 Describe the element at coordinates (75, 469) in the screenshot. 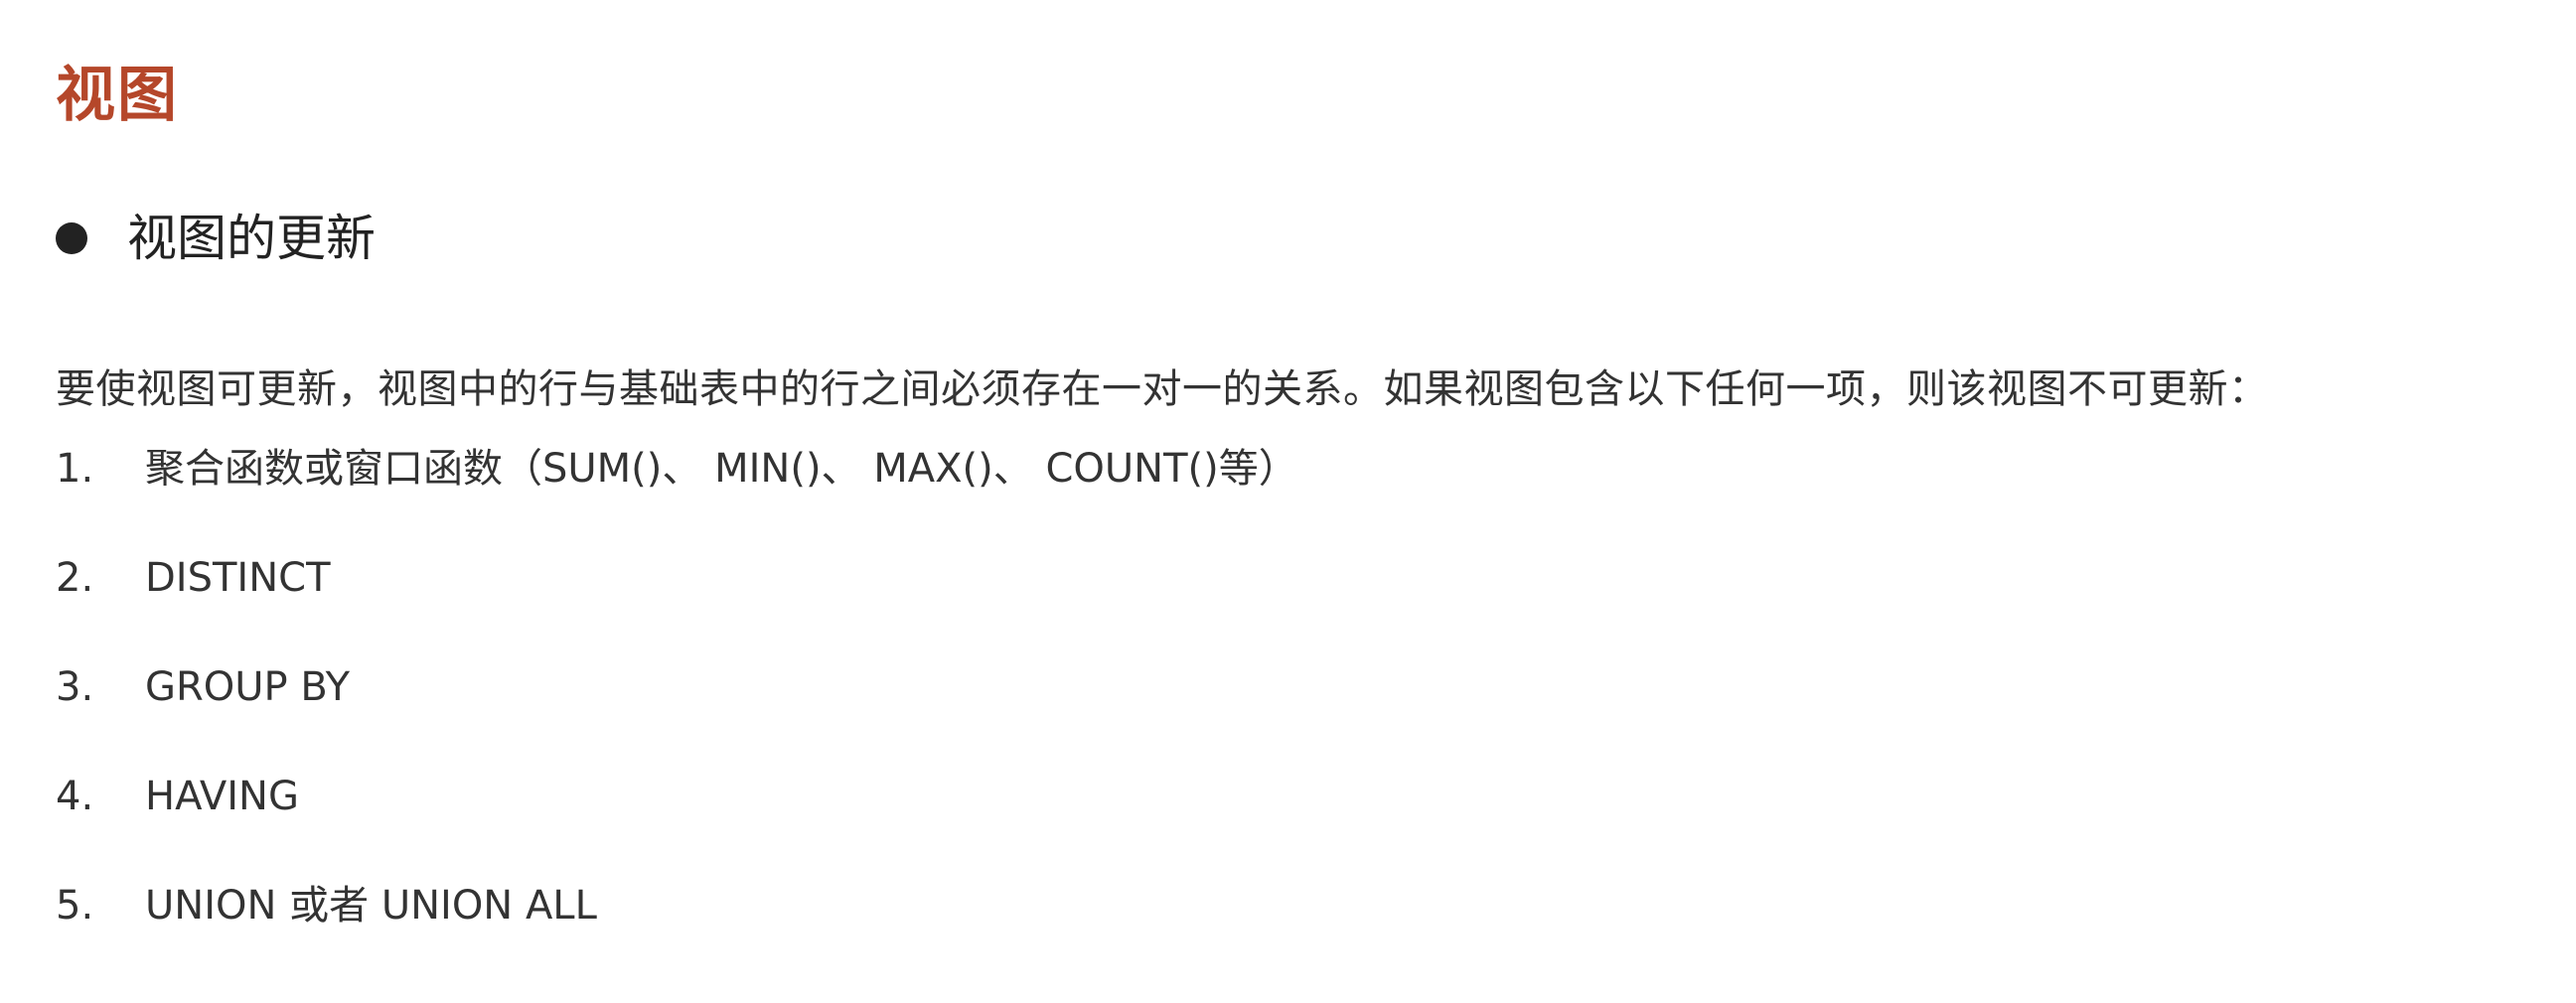

I see `list-item-number: 1.` at that location.